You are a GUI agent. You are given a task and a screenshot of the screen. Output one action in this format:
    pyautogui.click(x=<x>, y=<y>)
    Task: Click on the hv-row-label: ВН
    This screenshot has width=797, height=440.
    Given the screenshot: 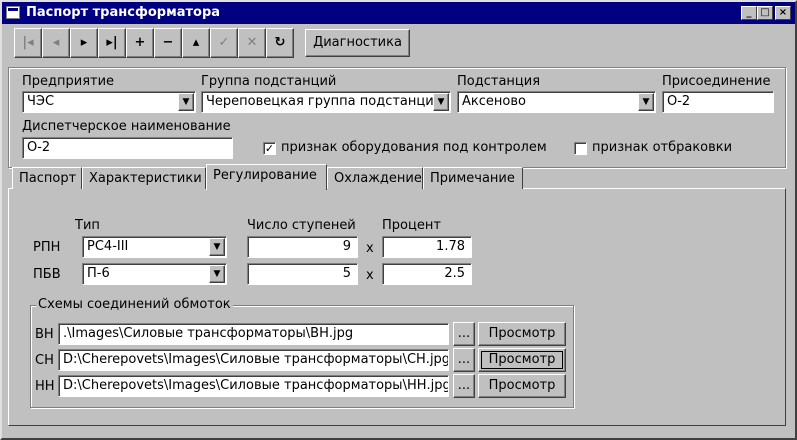 What is the action you would take?
    pyautogui.click(x=44, y=334)
    